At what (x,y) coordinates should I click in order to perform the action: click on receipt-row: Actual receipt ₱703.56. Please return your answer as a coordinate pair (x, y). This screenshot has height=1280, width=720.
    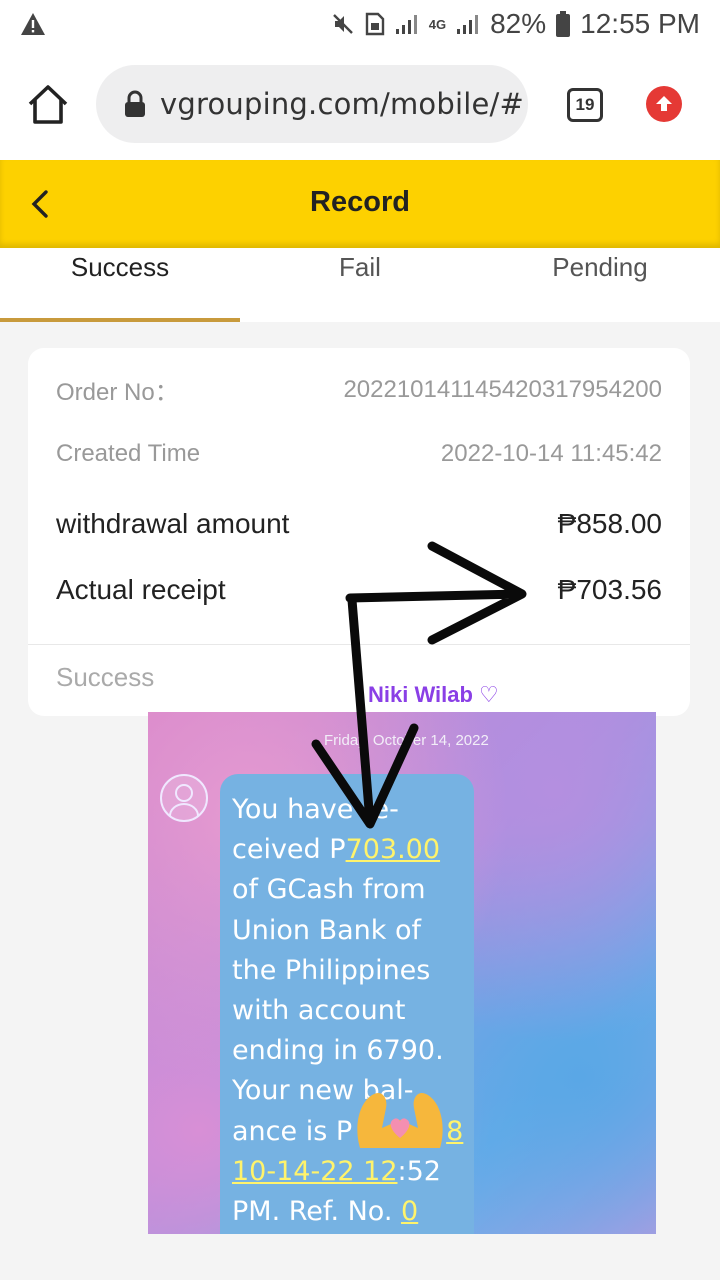
    Looking at the image, I should click on (359, 590).